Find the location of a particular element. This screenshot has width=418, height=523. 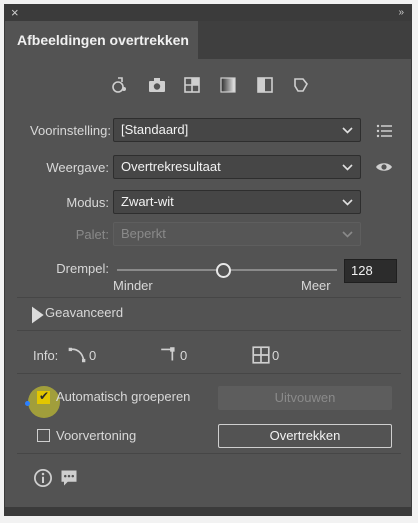

palette-label: Palet: is located at coordinates (92, 234).